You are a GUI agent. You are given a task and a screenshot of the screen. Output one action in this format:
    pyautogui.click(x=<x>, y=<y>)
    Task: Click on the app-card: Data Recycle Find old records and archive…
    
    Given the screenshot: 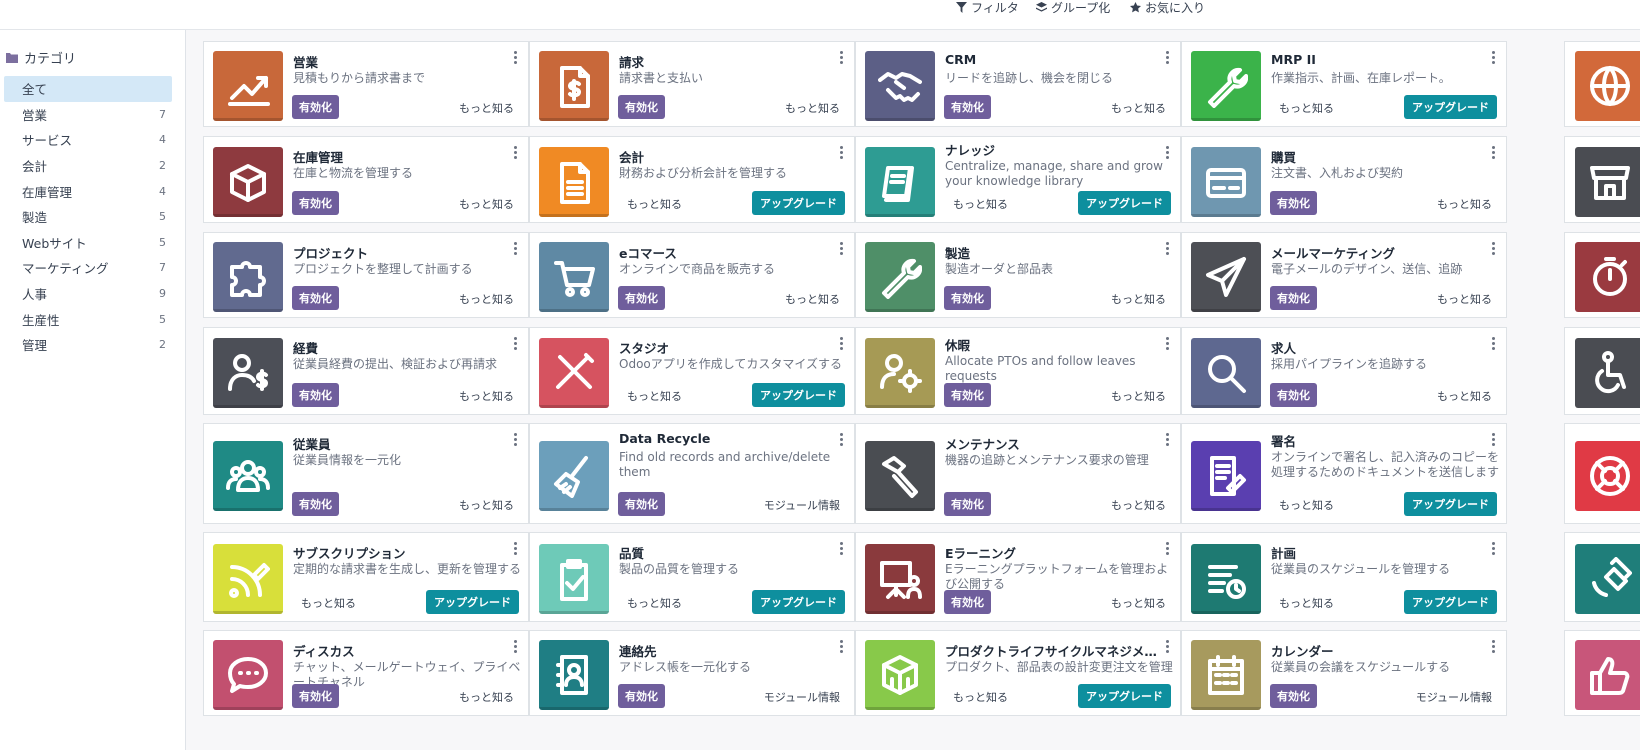 What is the action you would take?
    pyautogui.click(x=692, y=473)
    